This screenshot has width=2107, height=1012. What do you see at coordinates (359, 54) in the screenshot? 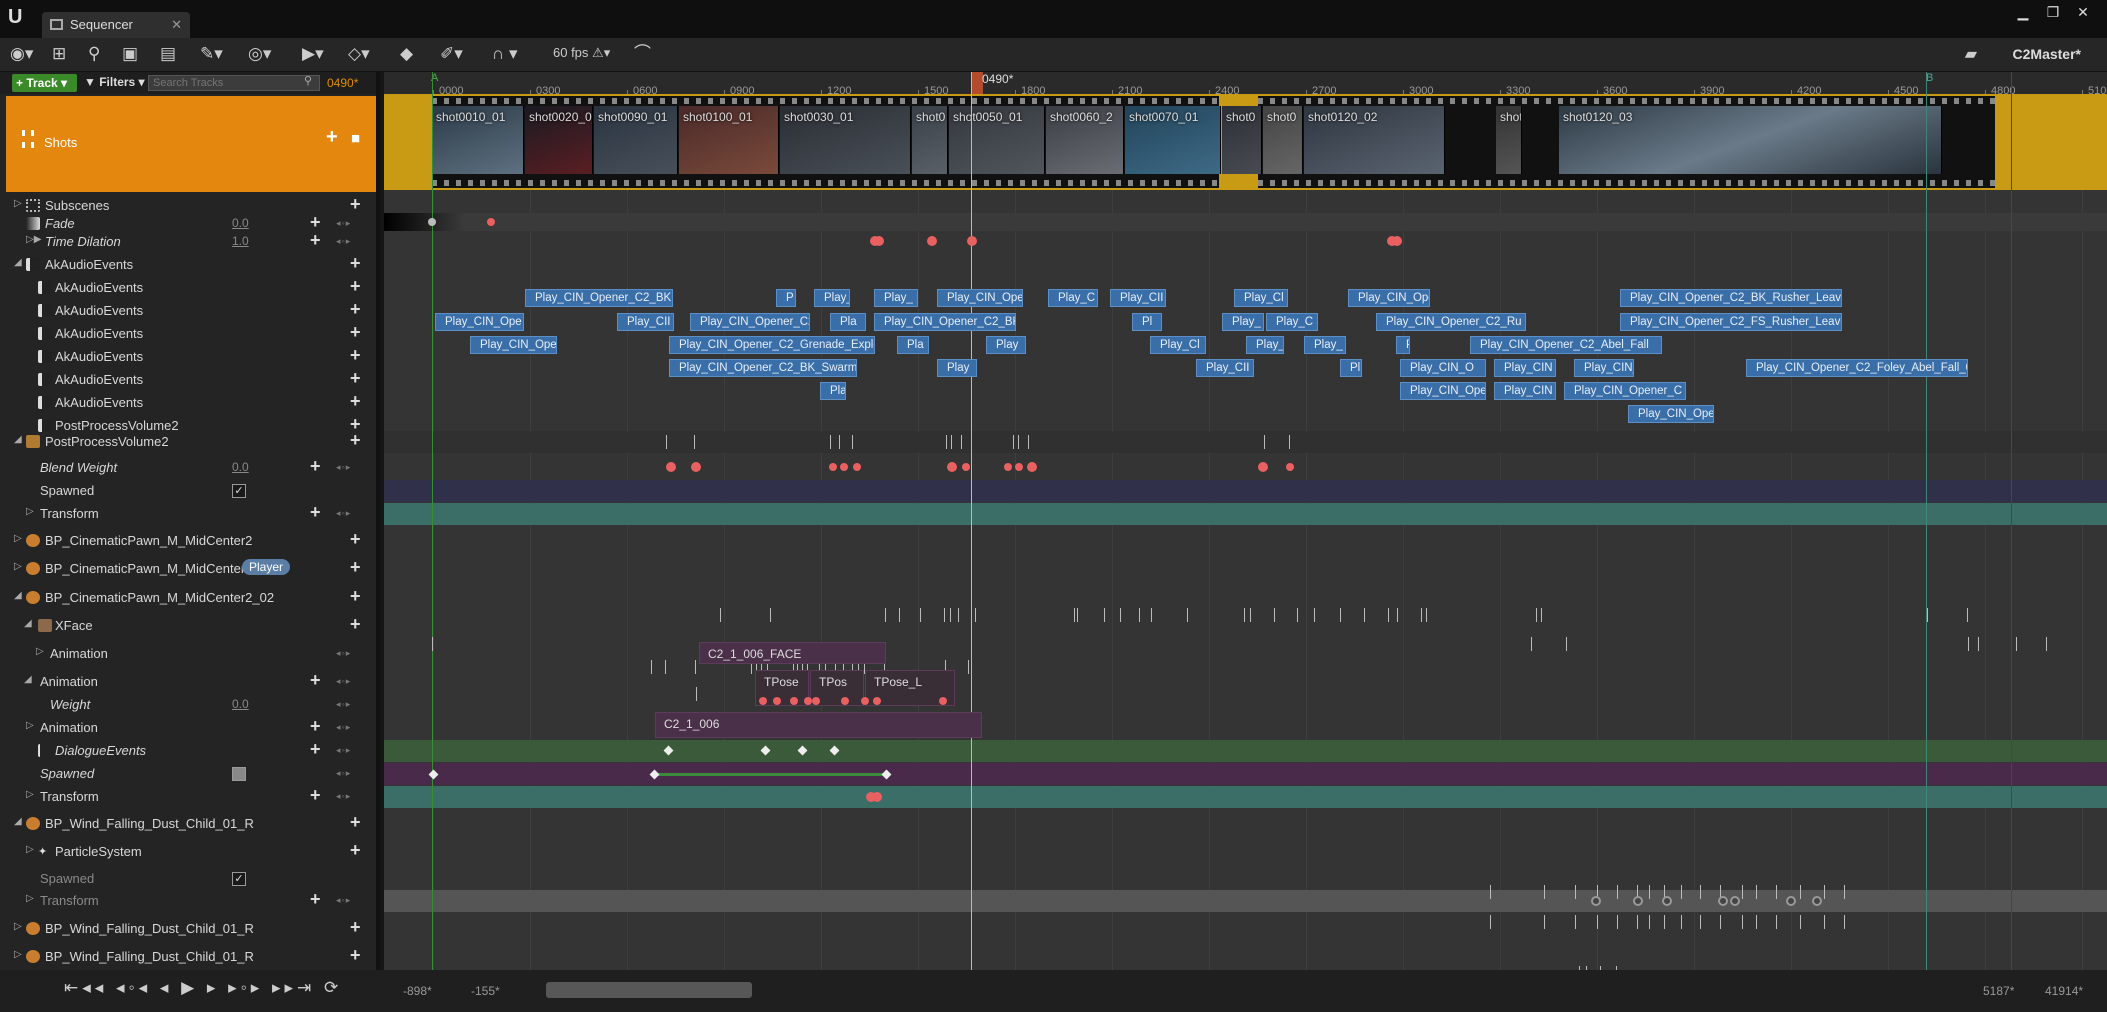
I see `key-icon: ◇▾` at bounding box center [359, 54].